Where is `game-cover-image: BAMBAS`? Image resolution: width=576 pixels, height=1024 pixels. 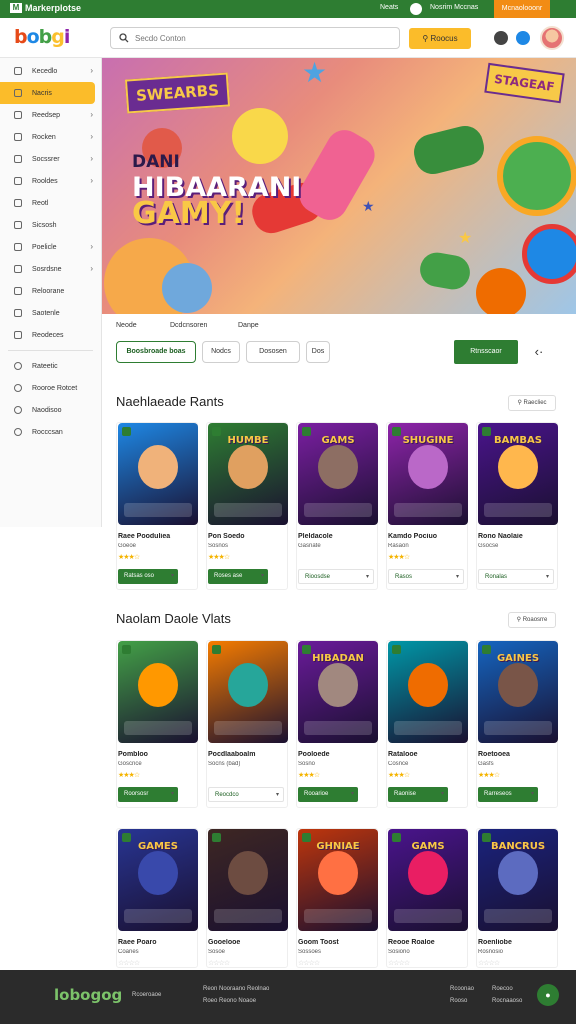 game-cover-image: BAMBAS is located at coordinates (518, 474).